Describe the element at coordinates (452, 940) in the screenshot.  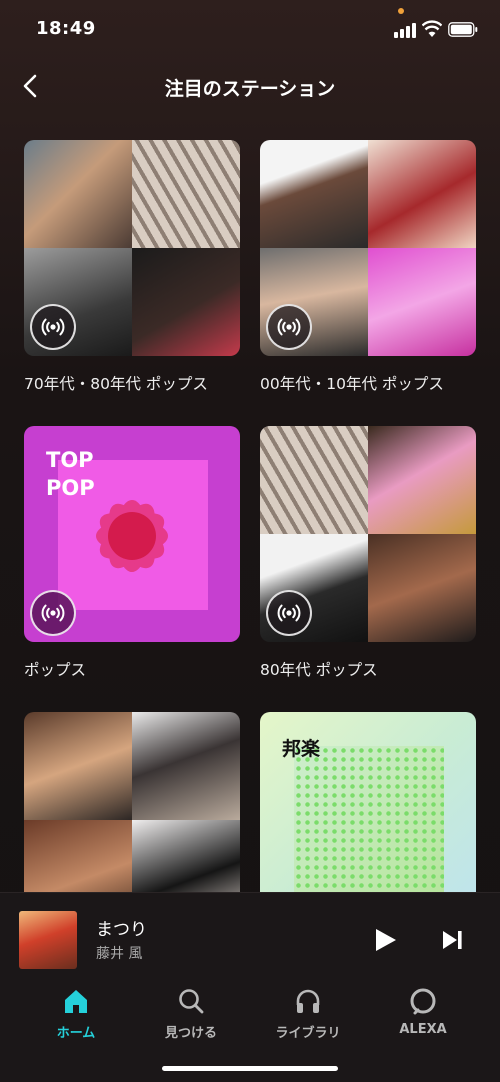
I see `skip-next-icon` at that location.